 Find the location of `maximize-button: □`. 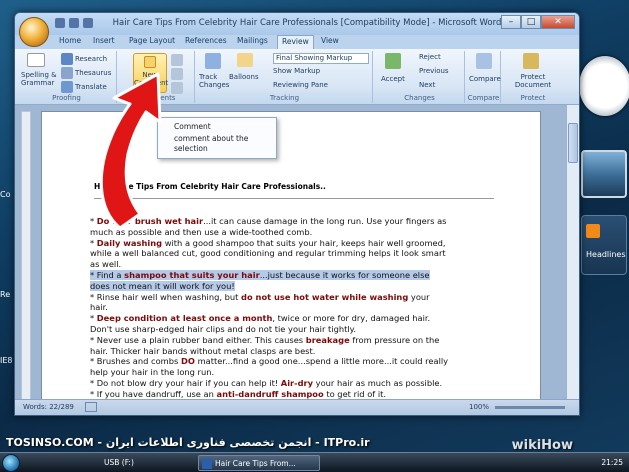

maximize-button: □ is located at coordinates (531, 22).